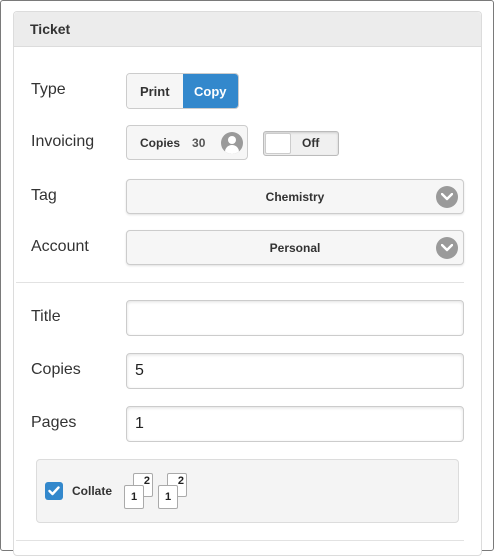 Image resolution: width=494 pixels, height=556 pixels. Describe the element at coordinates (295, 424) in the screenshot. I see `pages-input: 1` at that location.